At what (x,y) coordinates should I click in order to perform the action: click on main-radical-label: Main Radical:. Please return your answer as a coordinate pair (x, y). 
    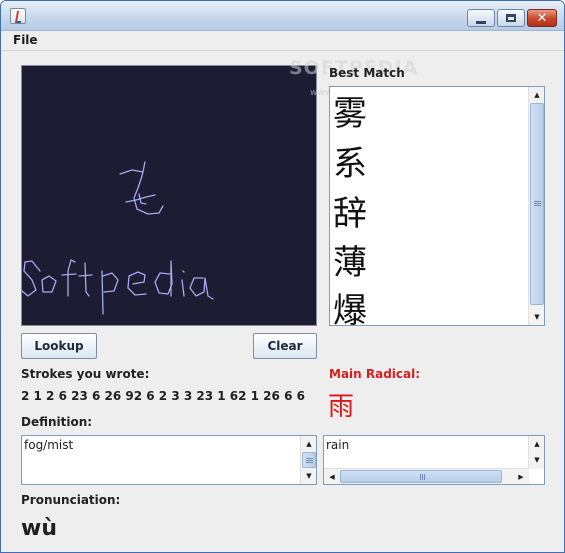
    Looking at the image, I should click on (375, 374).